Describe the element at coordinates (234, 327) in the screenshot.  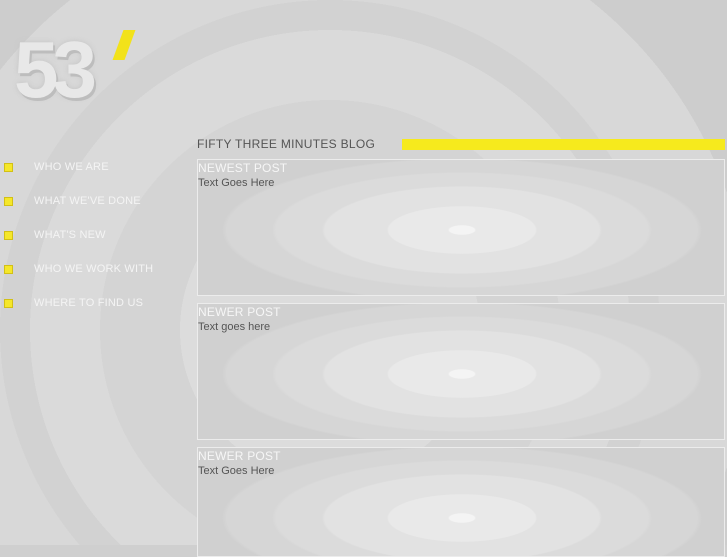
I see `post-body: Text goes here` at that location.